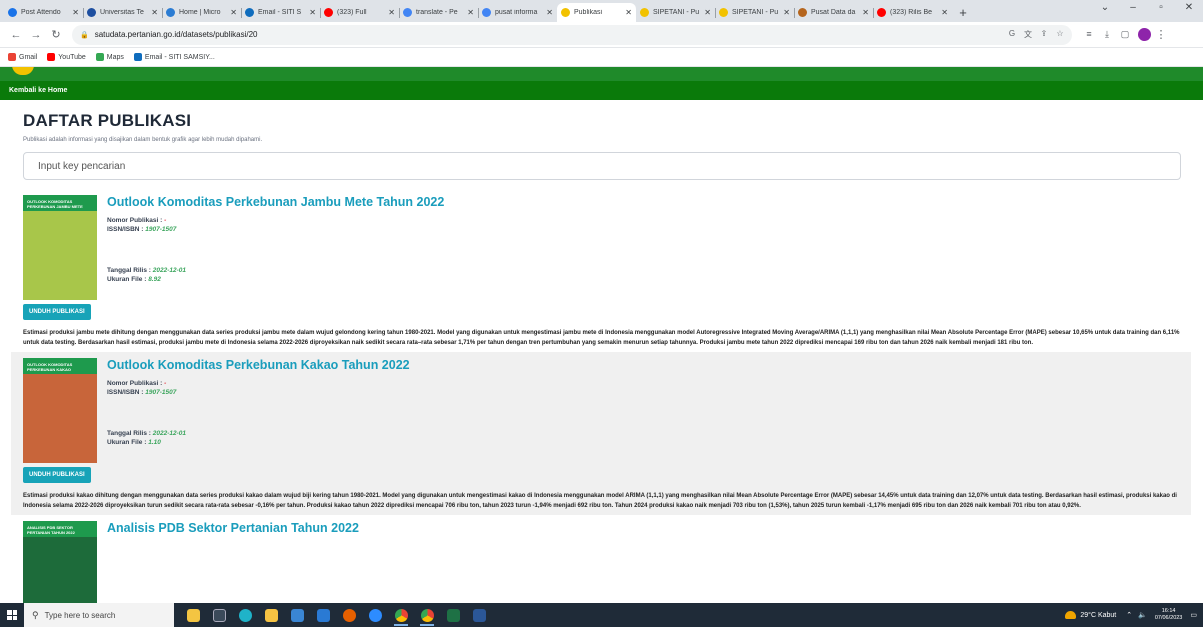  Describe the element at coordinates (1107, 34) in the screenshot. I see `download-icon: ⤓` at that location.